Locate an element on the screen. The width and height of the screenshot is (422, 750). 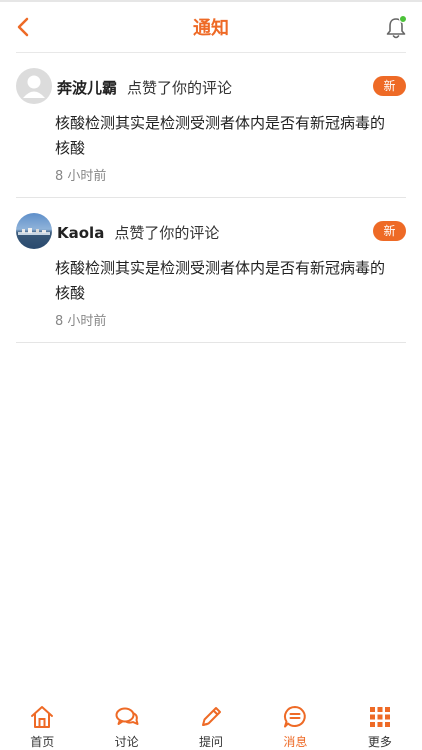
tab-ask: 提问 is located at coordinates (211, 725).